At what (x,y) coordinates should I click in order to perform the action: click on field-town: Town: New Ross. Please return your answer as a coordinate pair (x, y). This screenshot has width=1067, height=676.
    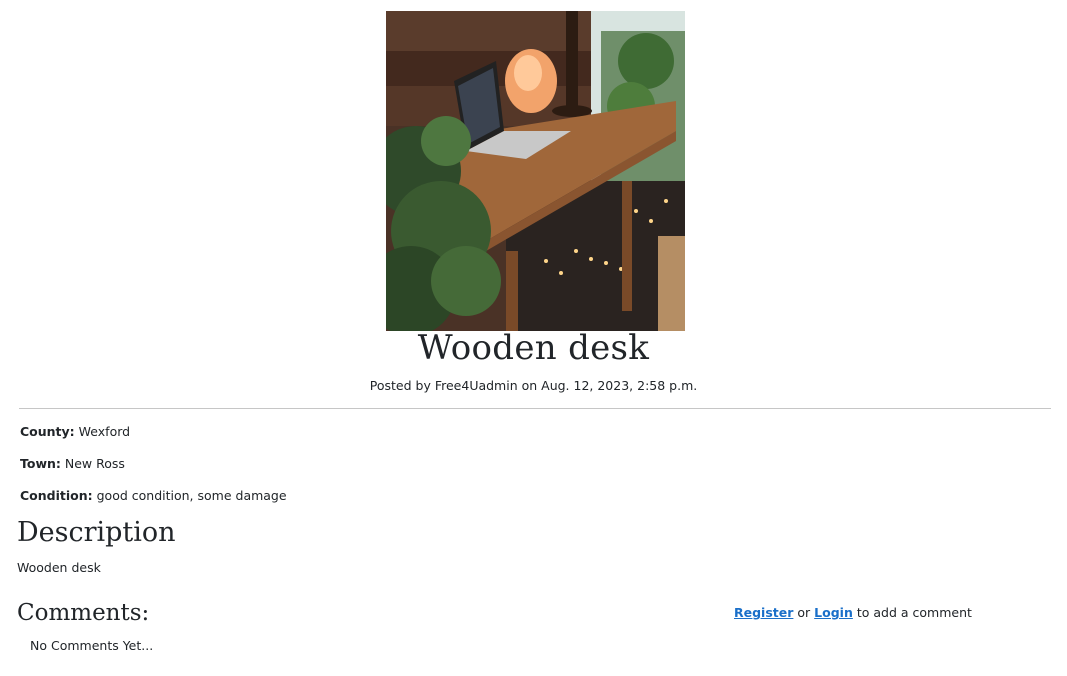
    Looking at the image, I should click on (72, 463).